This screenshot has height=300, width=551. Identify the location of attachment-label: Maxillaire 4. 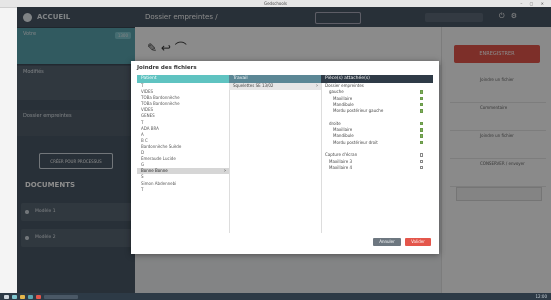
(340, 167).